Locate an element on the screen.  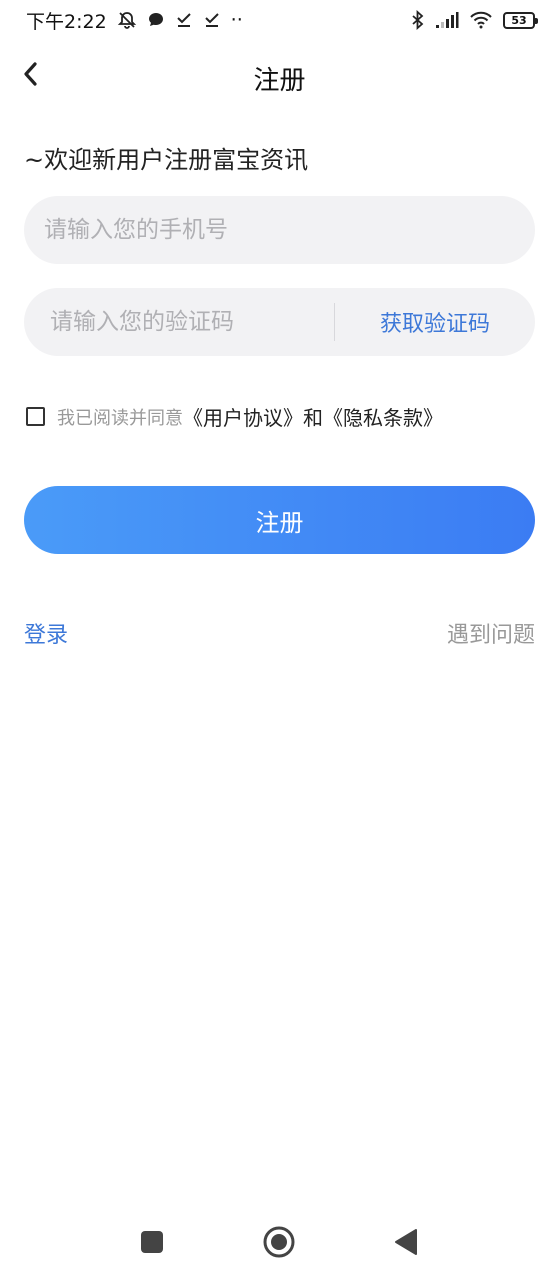
agreement-prefix: 我已阅读并同意 is located at coordinates (120, 418).